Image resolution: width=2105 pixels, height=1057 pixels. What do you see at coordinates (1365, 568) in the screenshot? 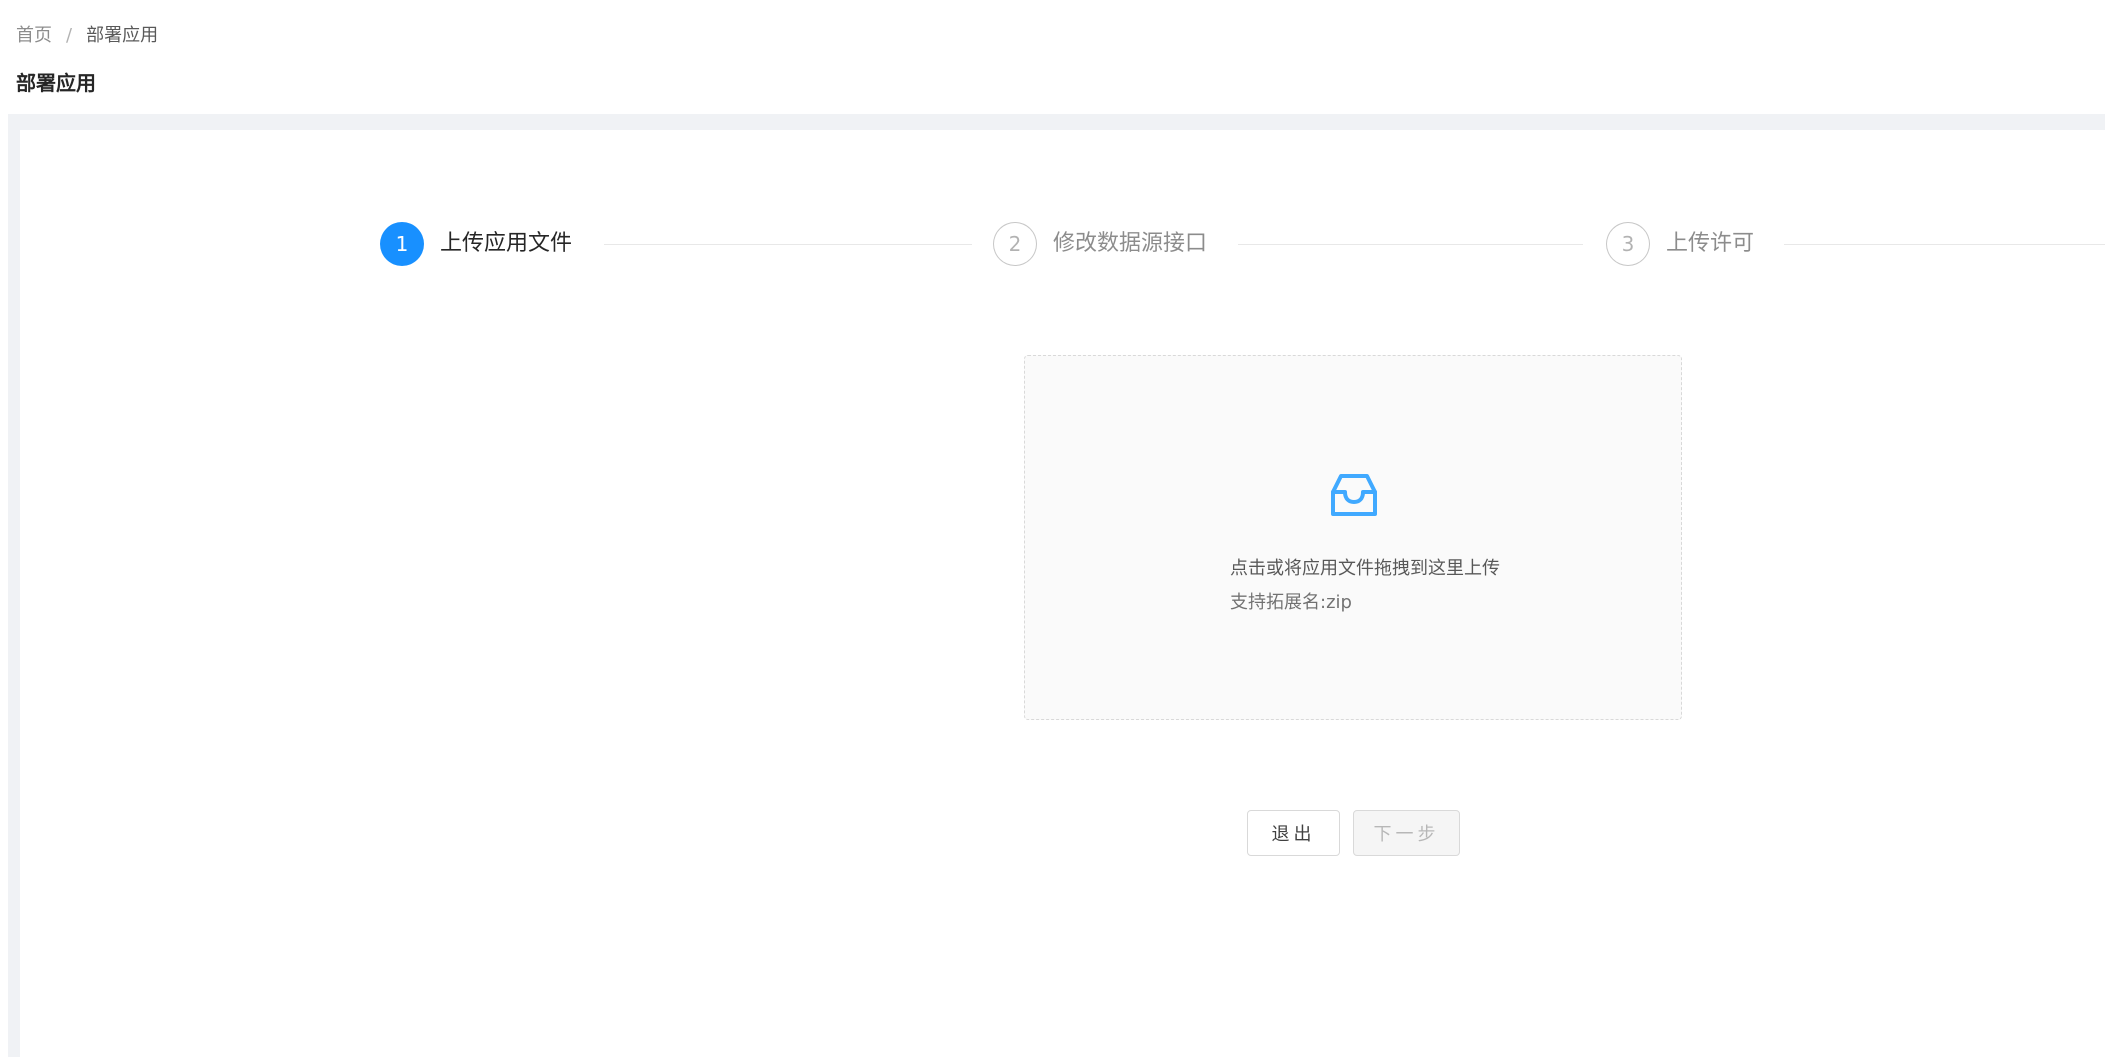
I see `upload-instruction-text: 点击或将应用文件拖拽到这里上传` at bounding box center [1365, 568].